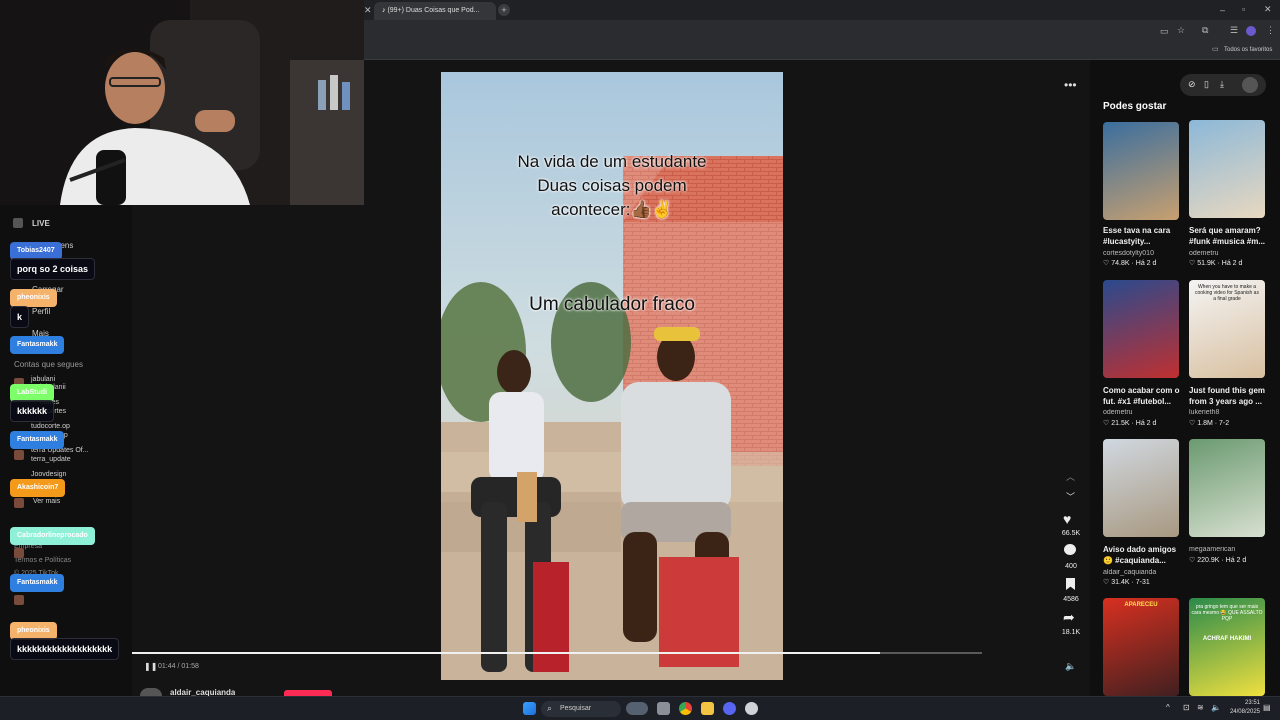  I want to click on share-arrow-icon: ➦, so click(1069, 617).